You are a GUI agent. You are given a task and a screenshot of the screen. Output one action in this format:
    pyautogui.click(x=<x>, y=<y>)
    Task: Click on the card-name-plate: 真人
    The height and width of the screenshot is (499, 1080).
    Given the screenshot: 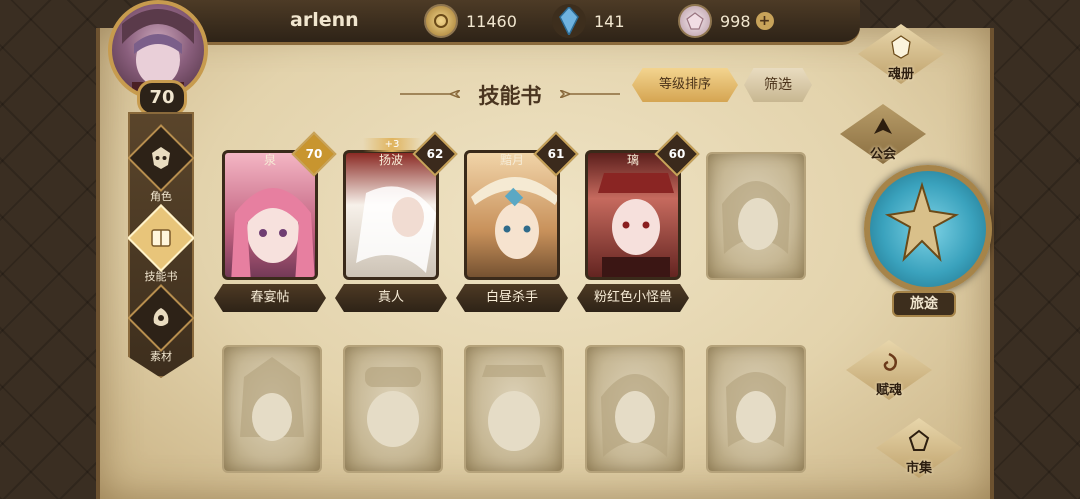 What is the action you would take?
    pyautogui.click(x=391, y=298)
    